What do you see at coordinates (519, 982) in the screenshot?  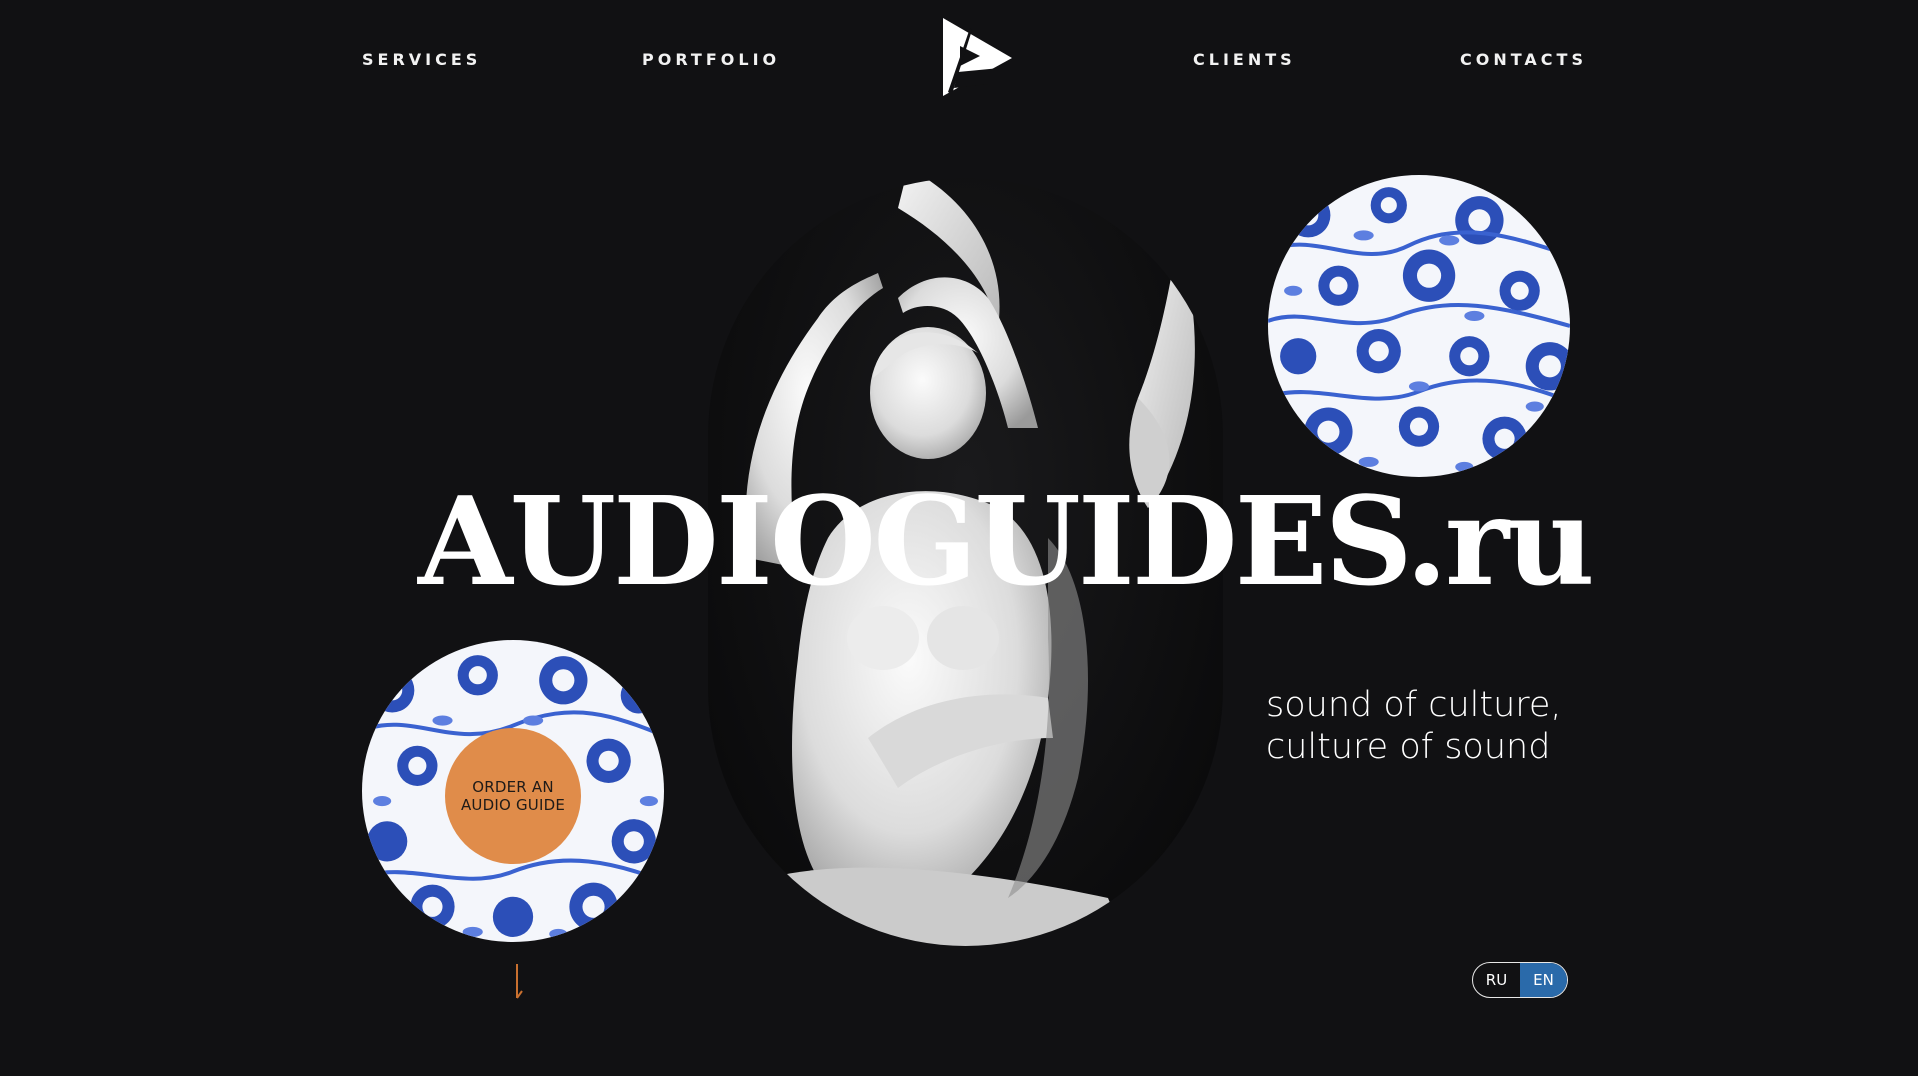 I see `arrow-down-icon` at bounding box center [519, 982].